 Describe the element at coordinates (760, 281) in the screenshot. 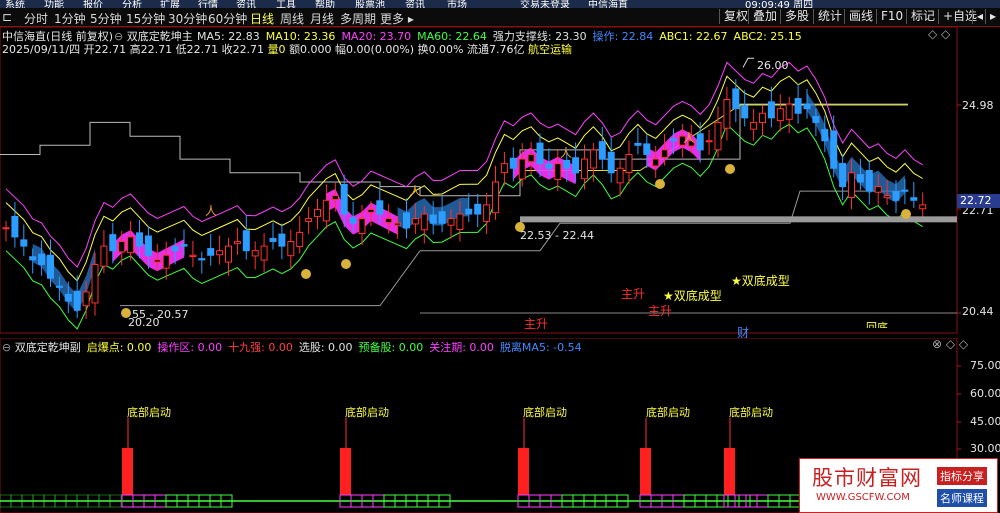

I see `signal-double-bottom: ★双底成型` at that location.